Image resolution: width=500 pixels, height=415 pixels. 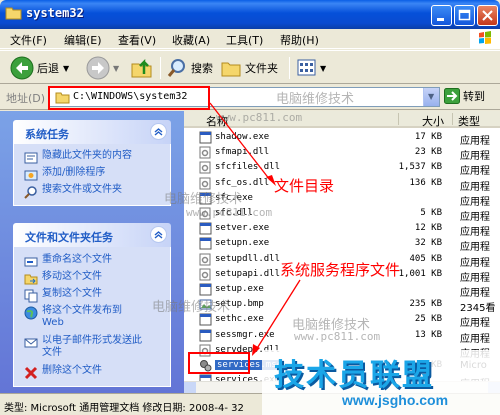 I want to click on site-logo-url: www.jsgho.com, so click(x=395, y=400).